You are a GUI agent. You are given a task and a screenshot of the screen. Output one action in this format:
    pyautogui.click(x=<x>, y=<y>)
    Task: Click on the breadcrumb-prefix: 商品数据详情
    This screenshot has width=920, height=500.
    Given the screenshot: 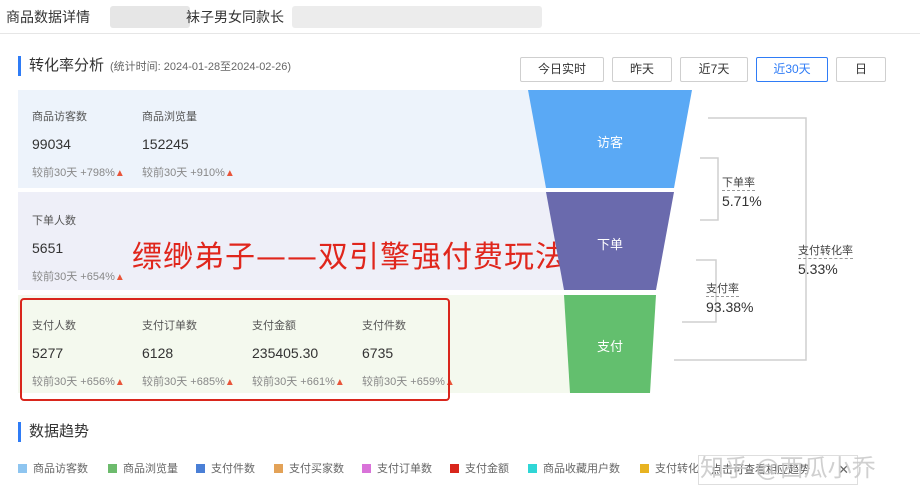 What is the action you would take?
    pyautogui.click(x=48, y=17)
    